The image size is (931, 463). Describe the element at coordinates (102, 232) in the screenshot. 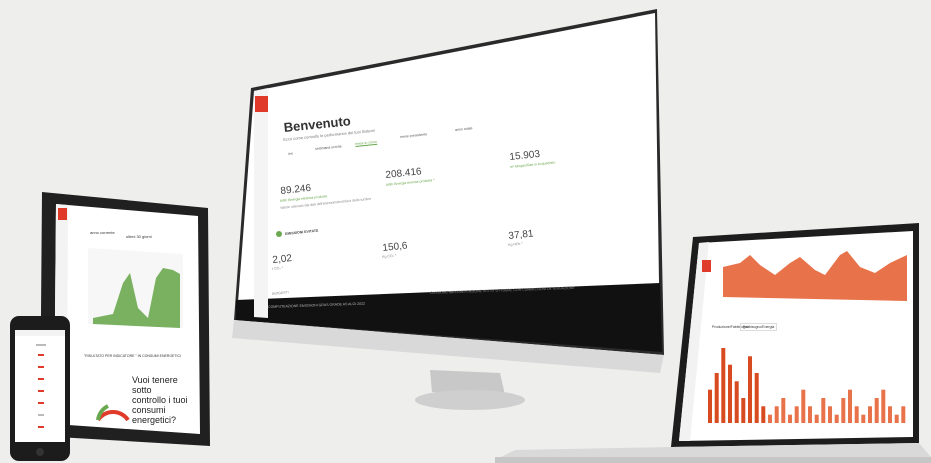

I see `tablet-tab-anno: anno corrente` at that location.